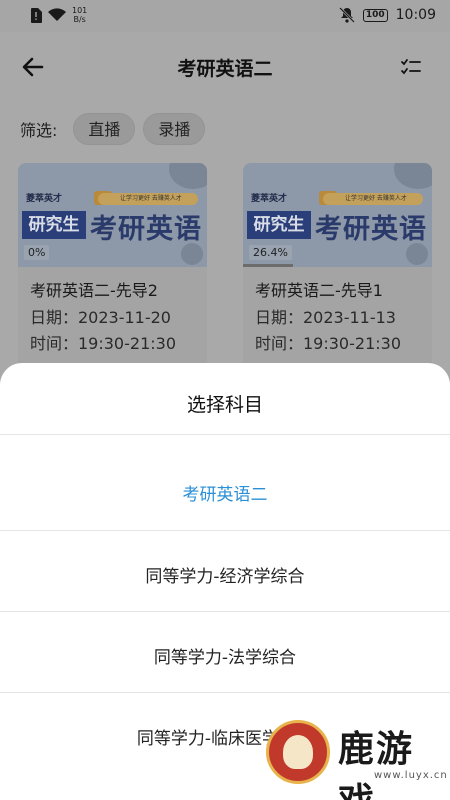 The height and width of the screenshot is (800, 450). Describe the element at coordinates (174, 129) in the screenshot. I see `filter-chip-recorded: 录播` at that location.